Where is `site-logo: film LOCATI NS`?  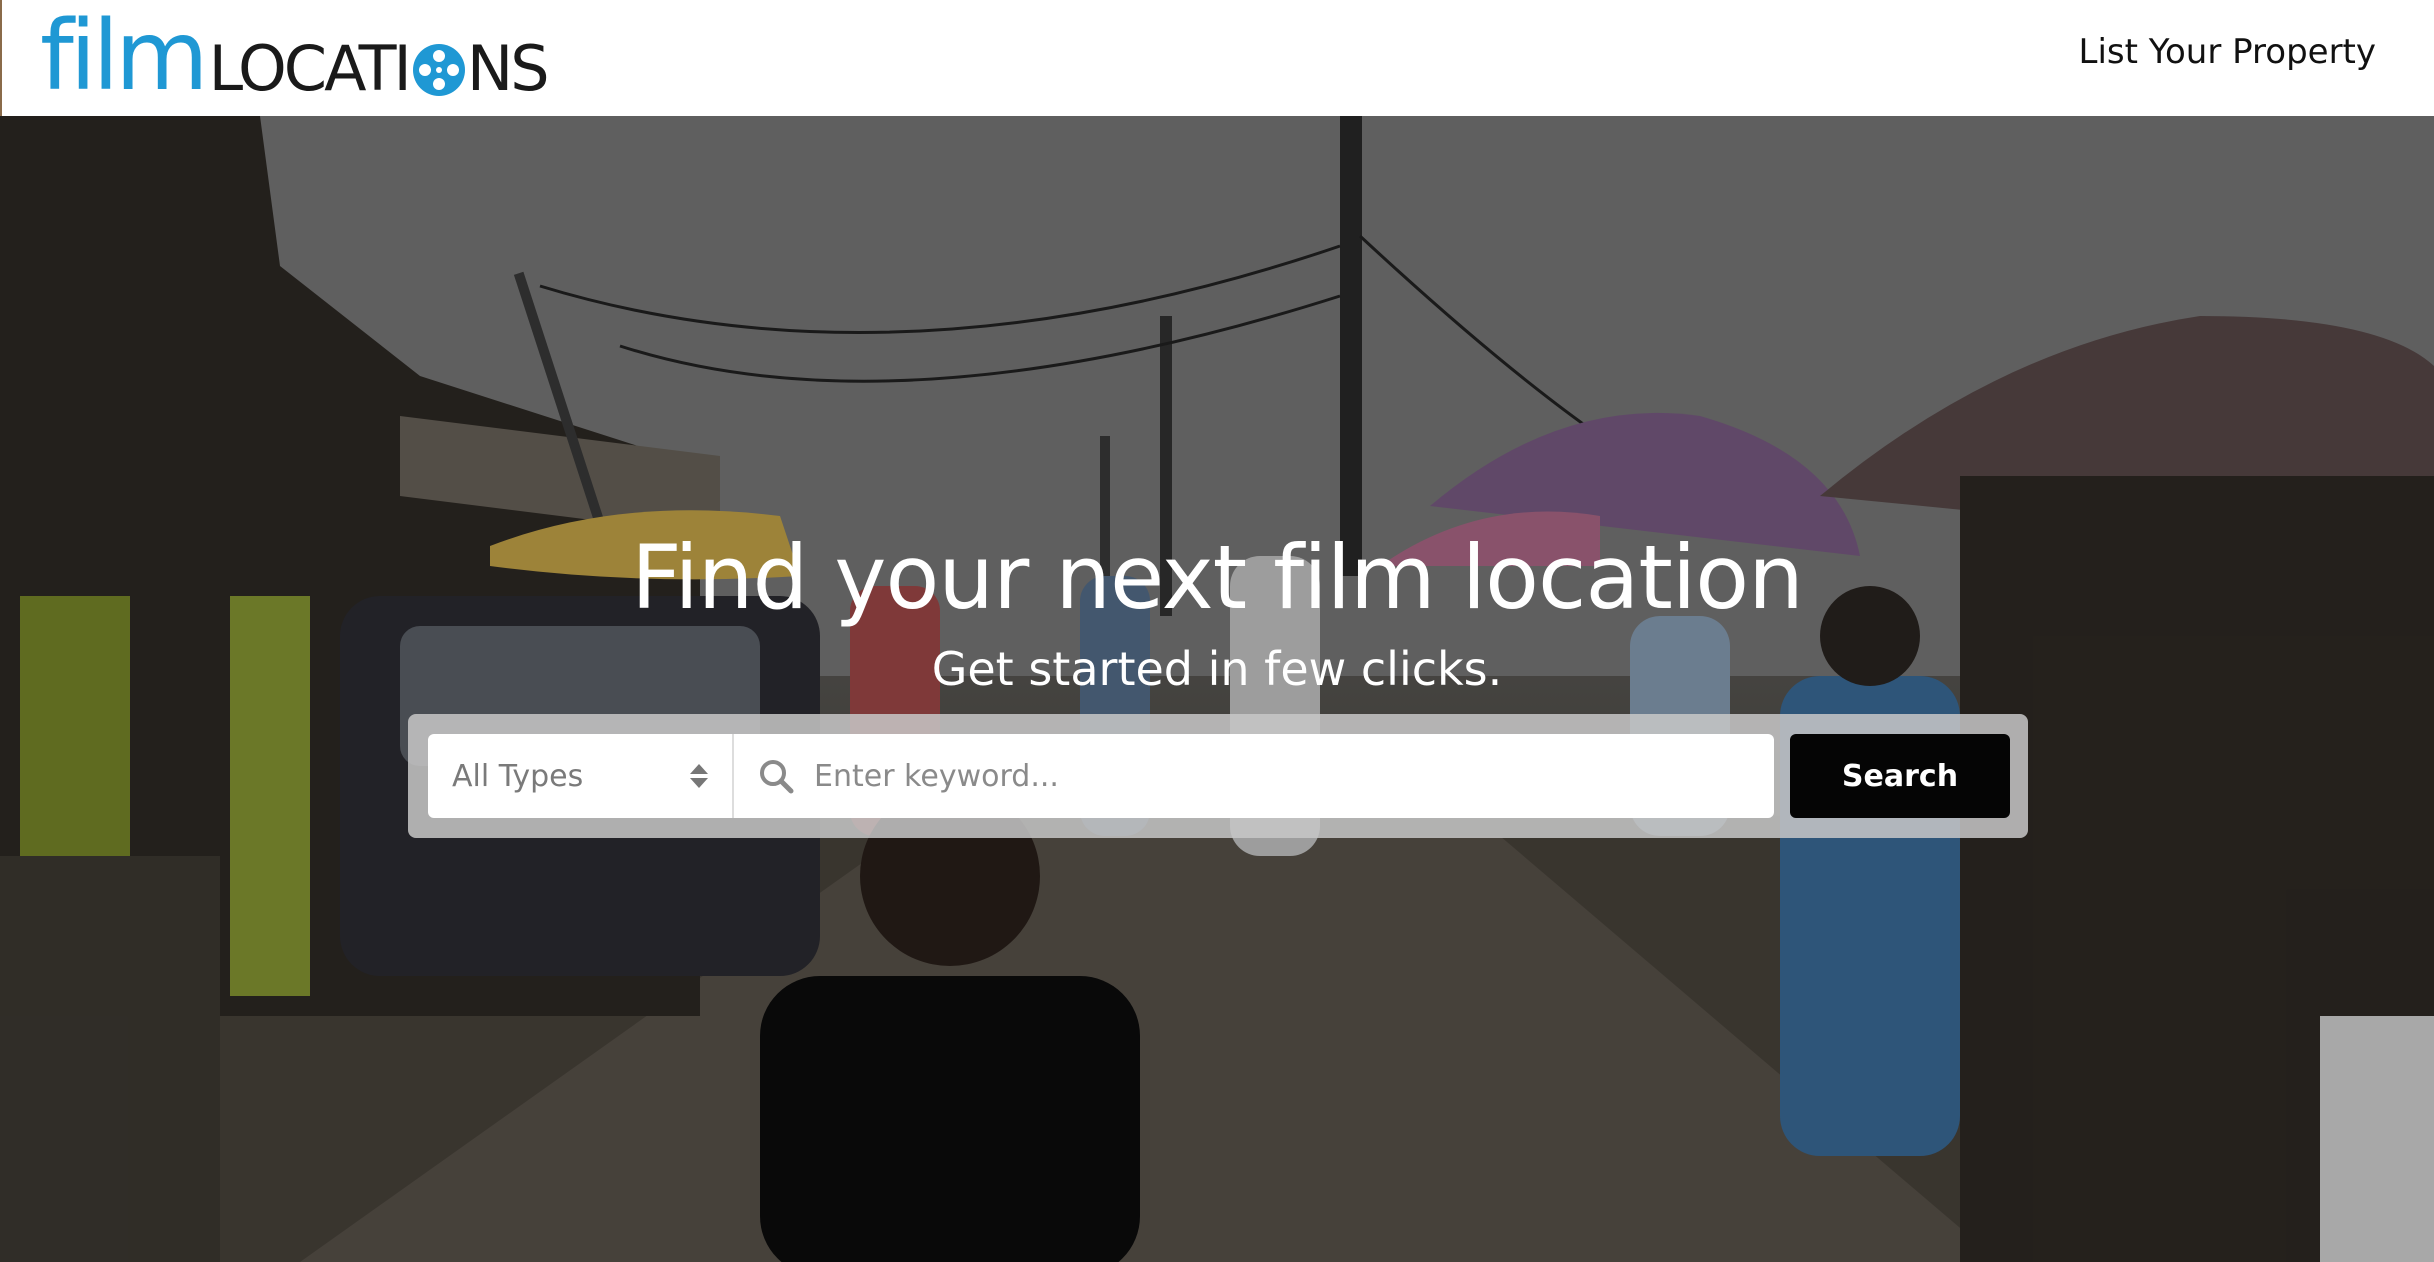
site-logo: film LOCATI NS is located at coordinates (295, 56).